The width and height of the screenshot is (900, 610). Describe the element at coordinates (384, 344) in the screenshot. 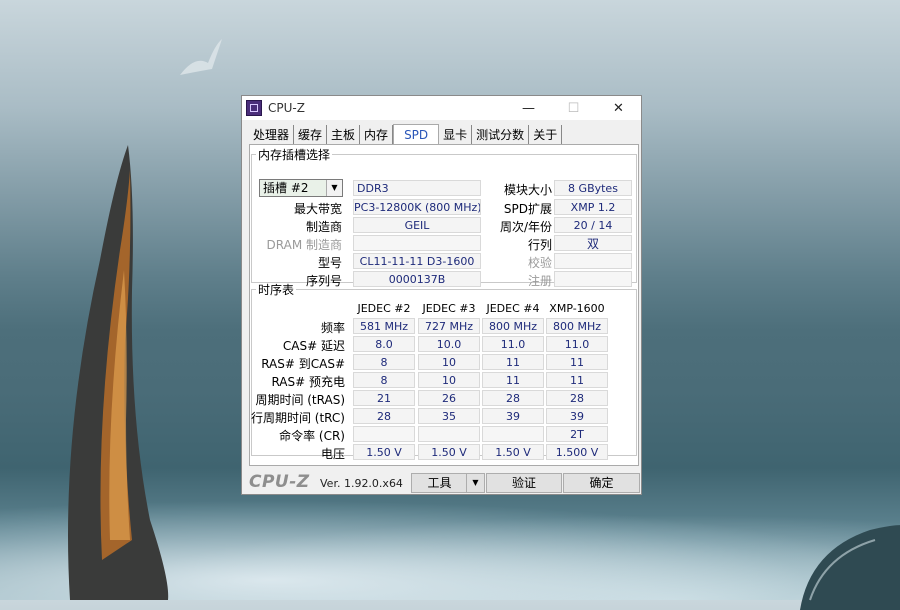

I see `timings-cell: 8.0` at that location.